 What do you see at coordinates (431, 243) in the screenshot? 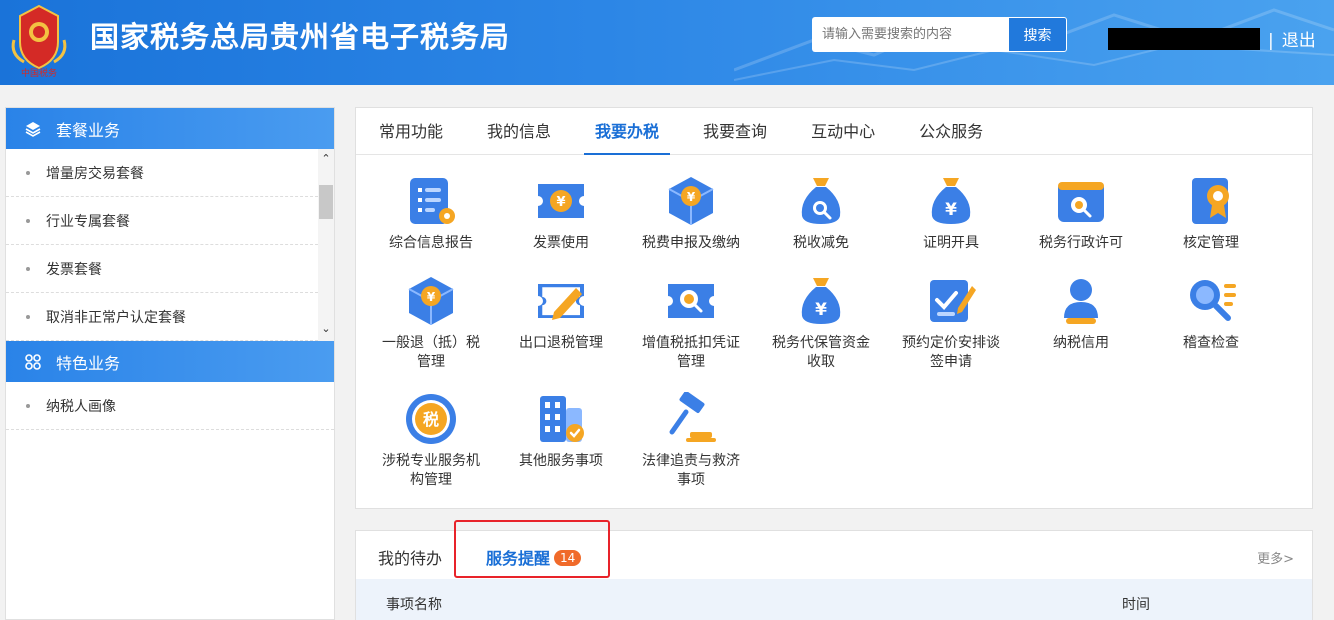
I see `service-label: 综合信息报告` at bounding box center [431, 243].